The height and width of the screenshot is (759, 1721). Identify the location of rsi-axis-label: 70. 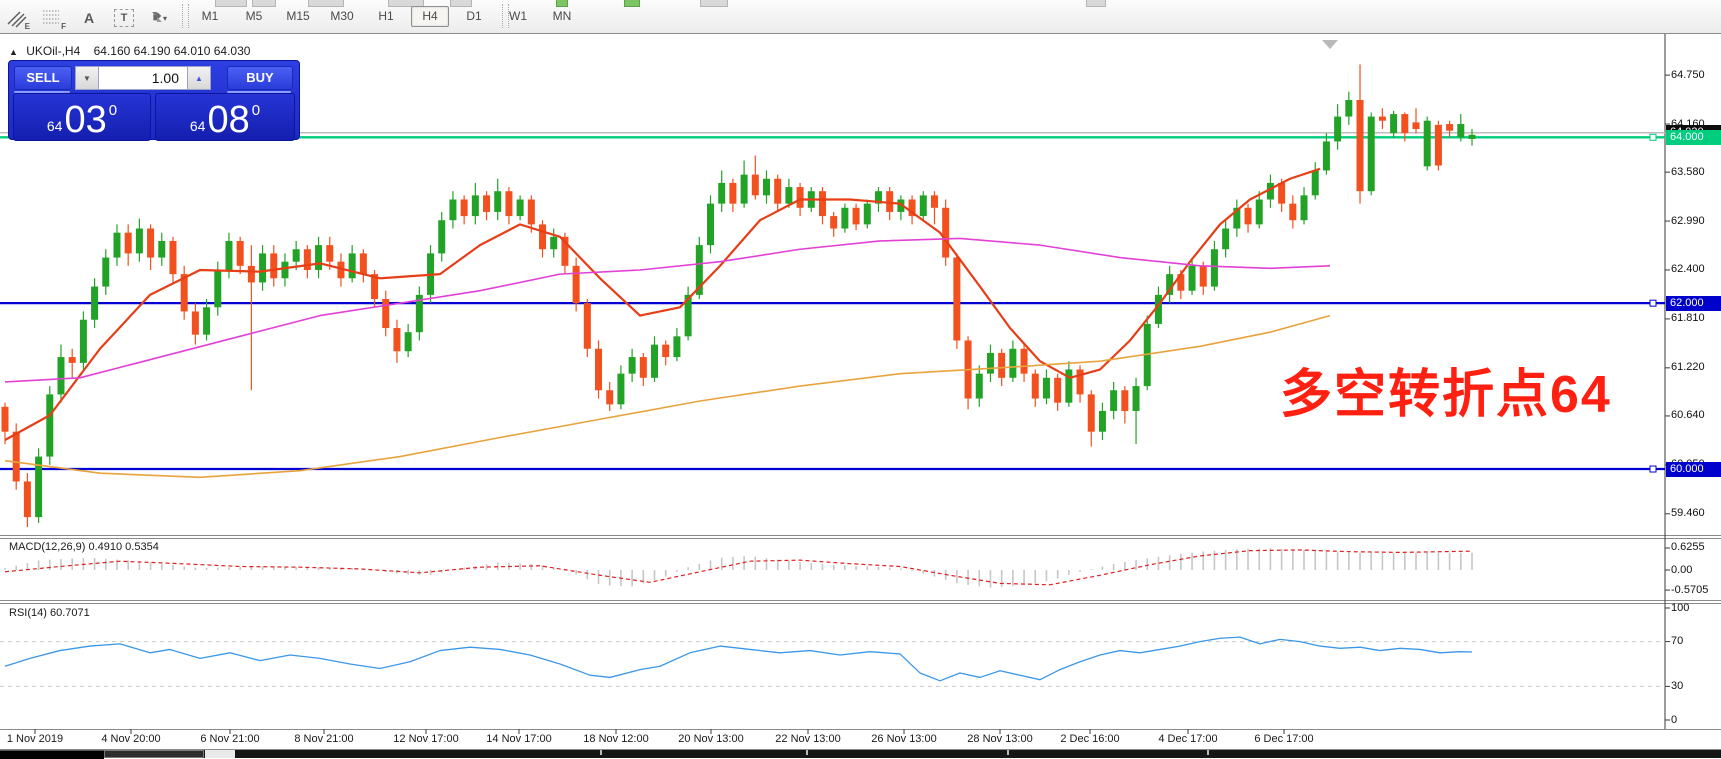
(1677, 641).